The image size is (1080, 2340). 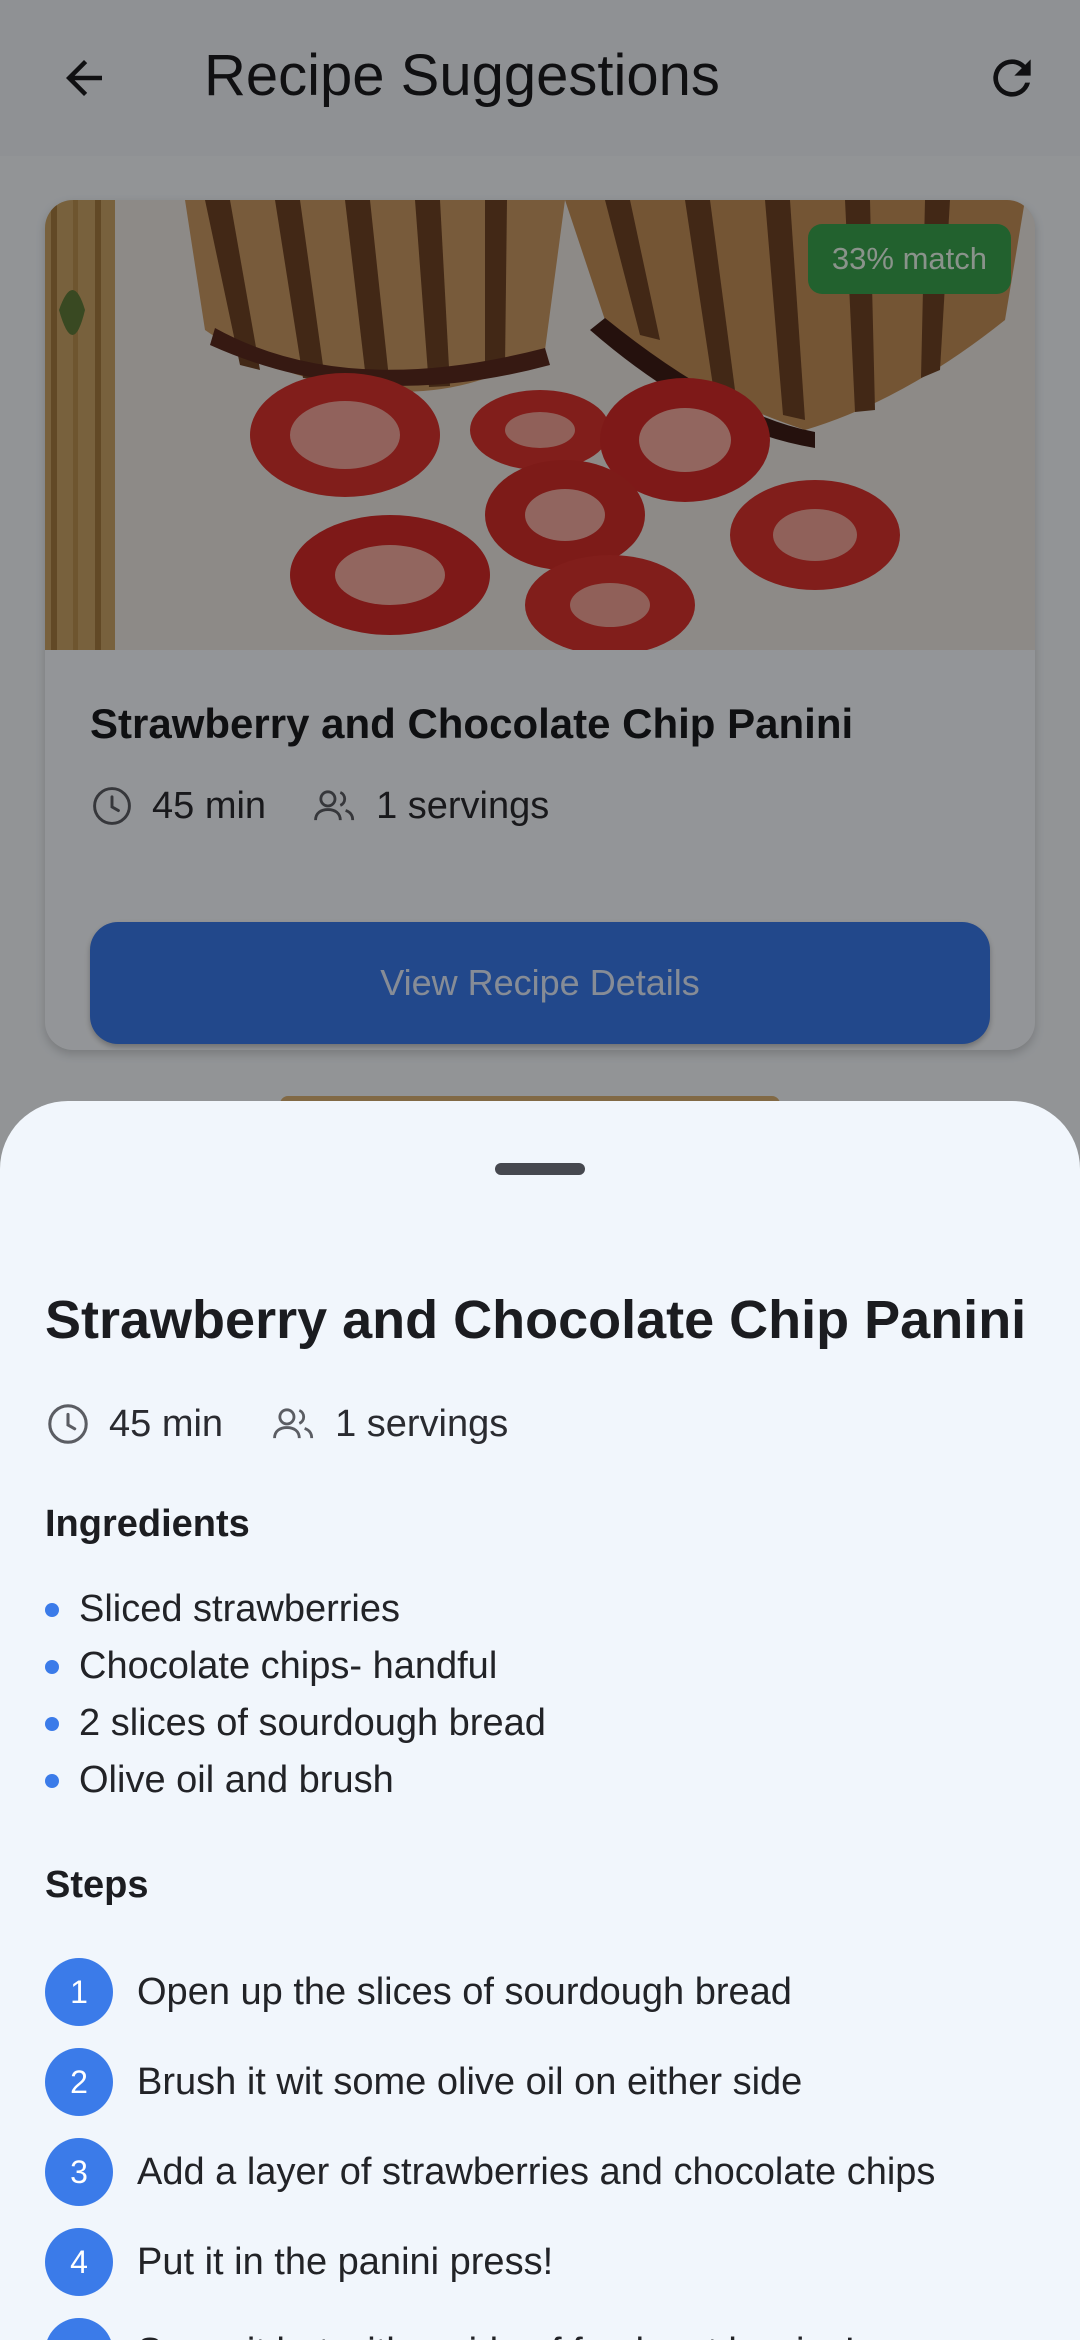 What do you see at coordinates (295, 1666) in the screenshot?
I see `ingredient-item: Chocolate chips- handful` at bounding box center [295, 1666].